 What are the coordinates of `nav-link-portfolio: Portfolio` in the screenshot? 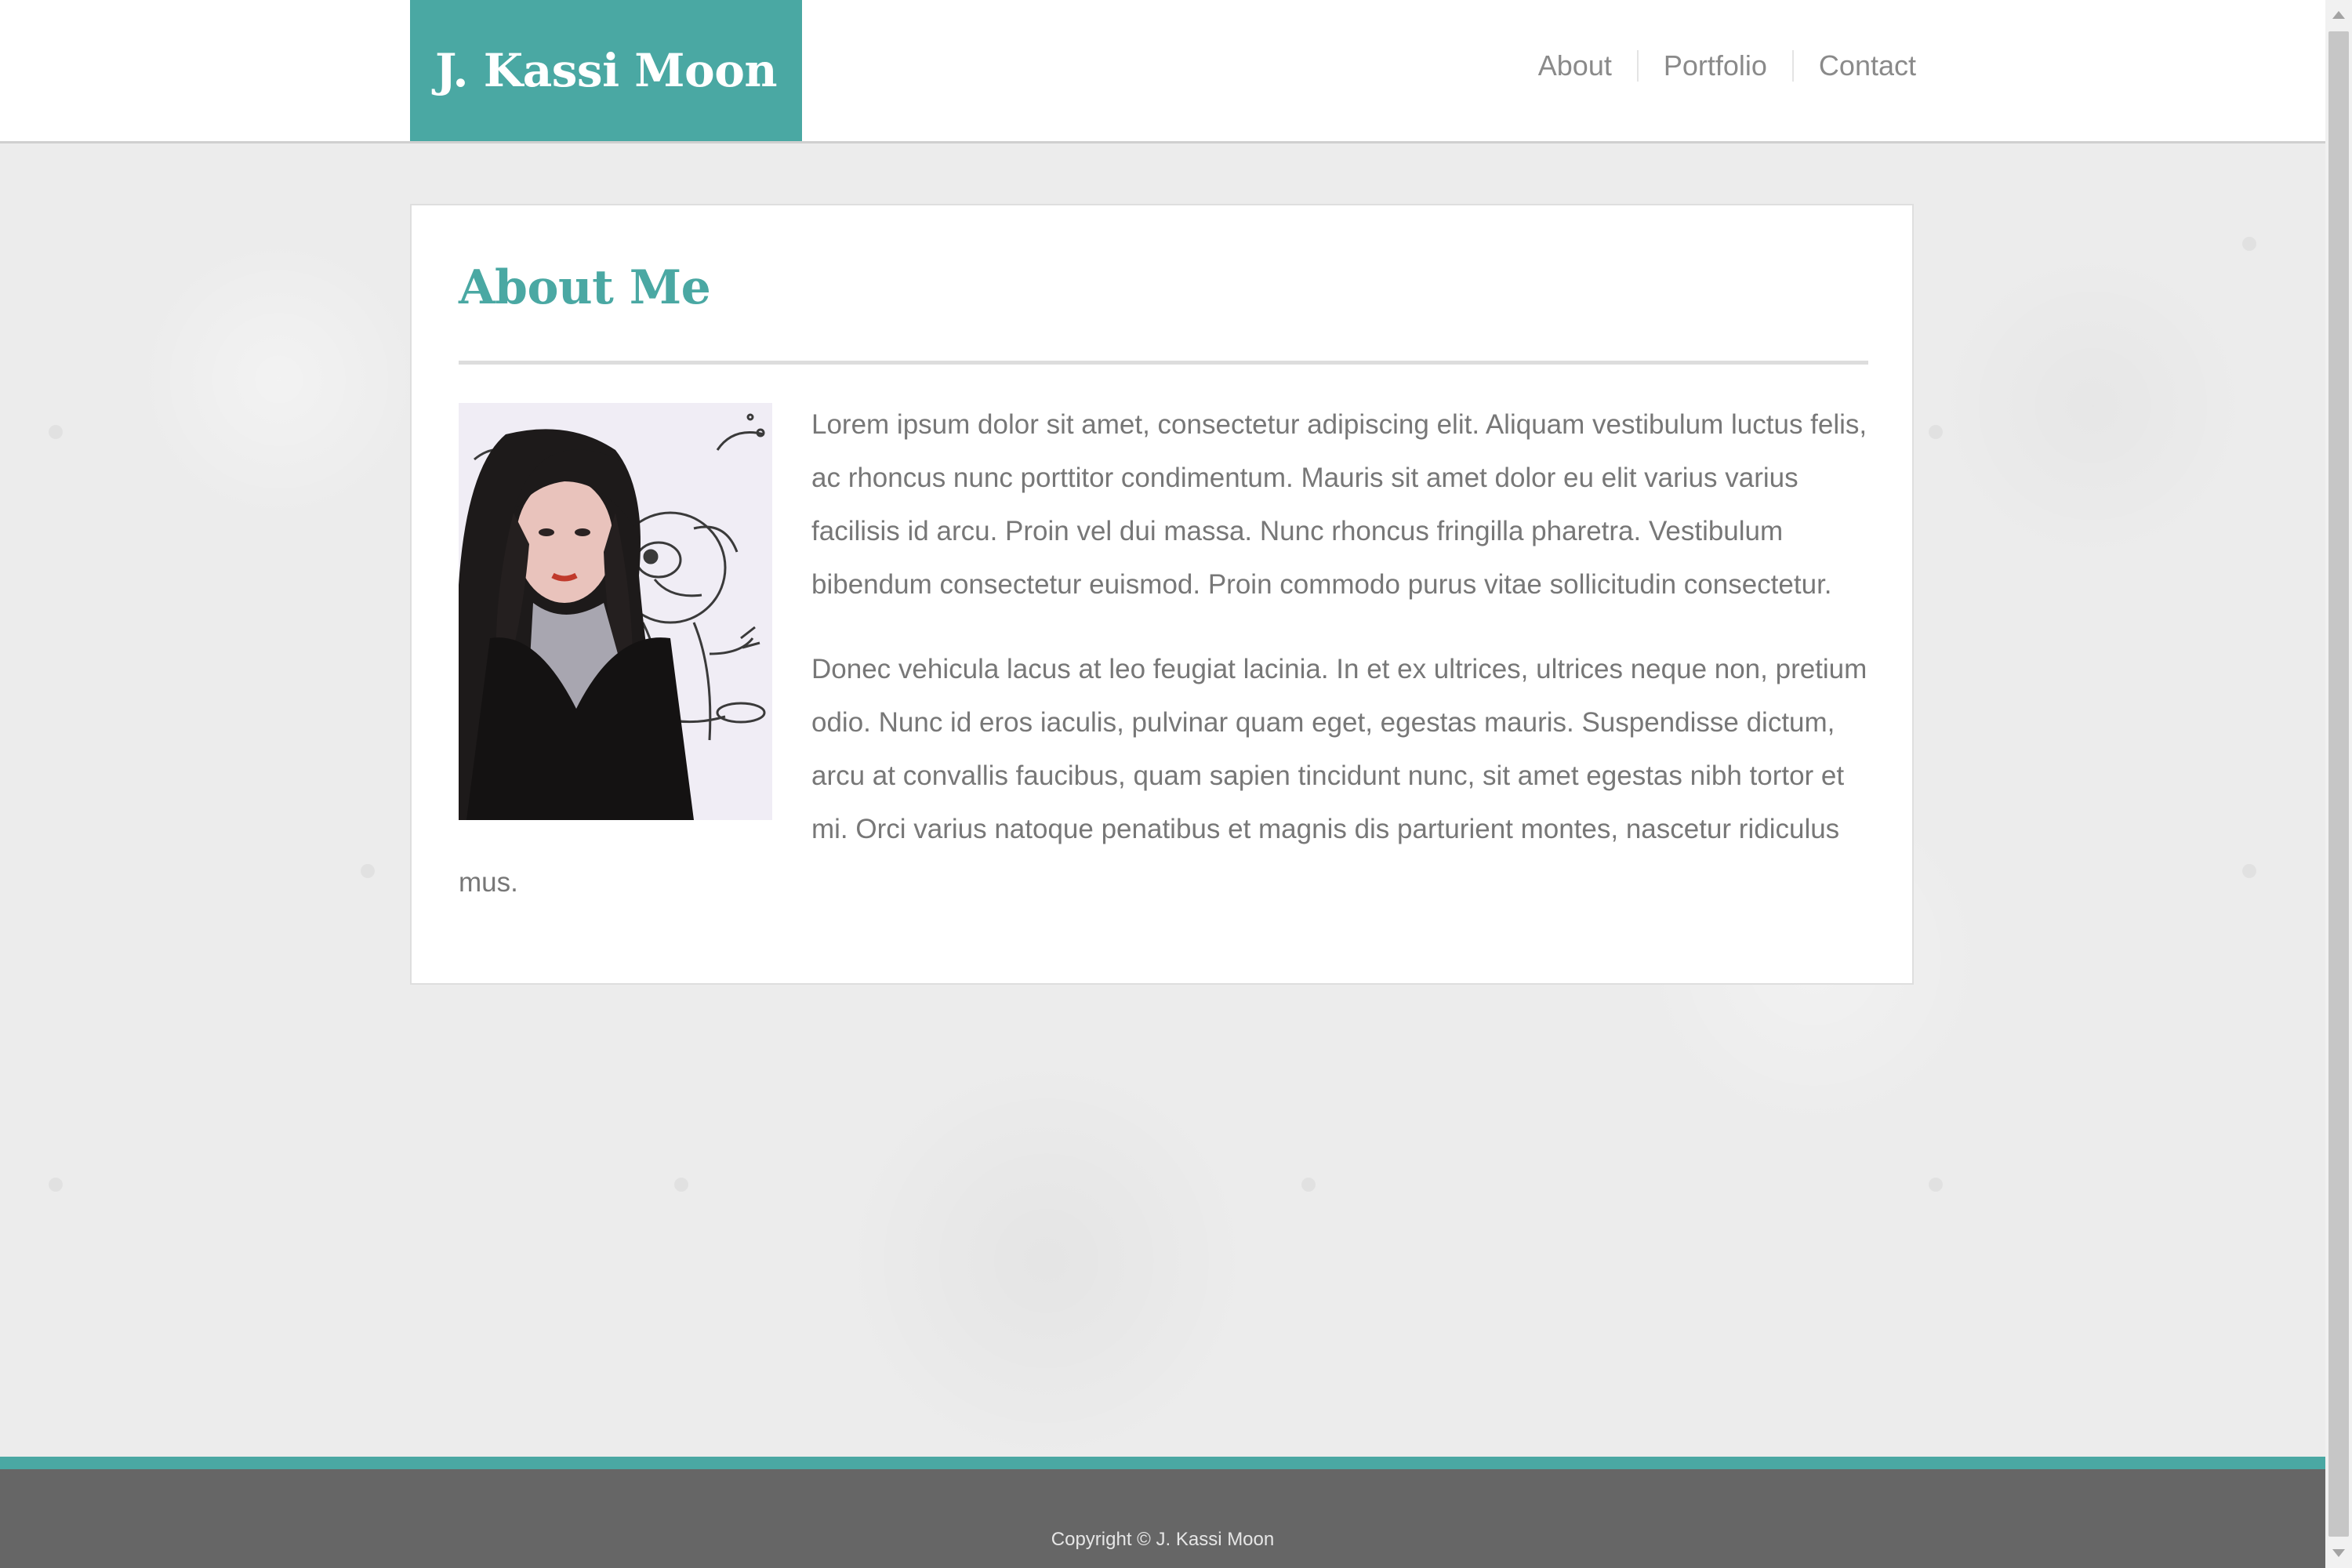 It's located at (1716, 65).